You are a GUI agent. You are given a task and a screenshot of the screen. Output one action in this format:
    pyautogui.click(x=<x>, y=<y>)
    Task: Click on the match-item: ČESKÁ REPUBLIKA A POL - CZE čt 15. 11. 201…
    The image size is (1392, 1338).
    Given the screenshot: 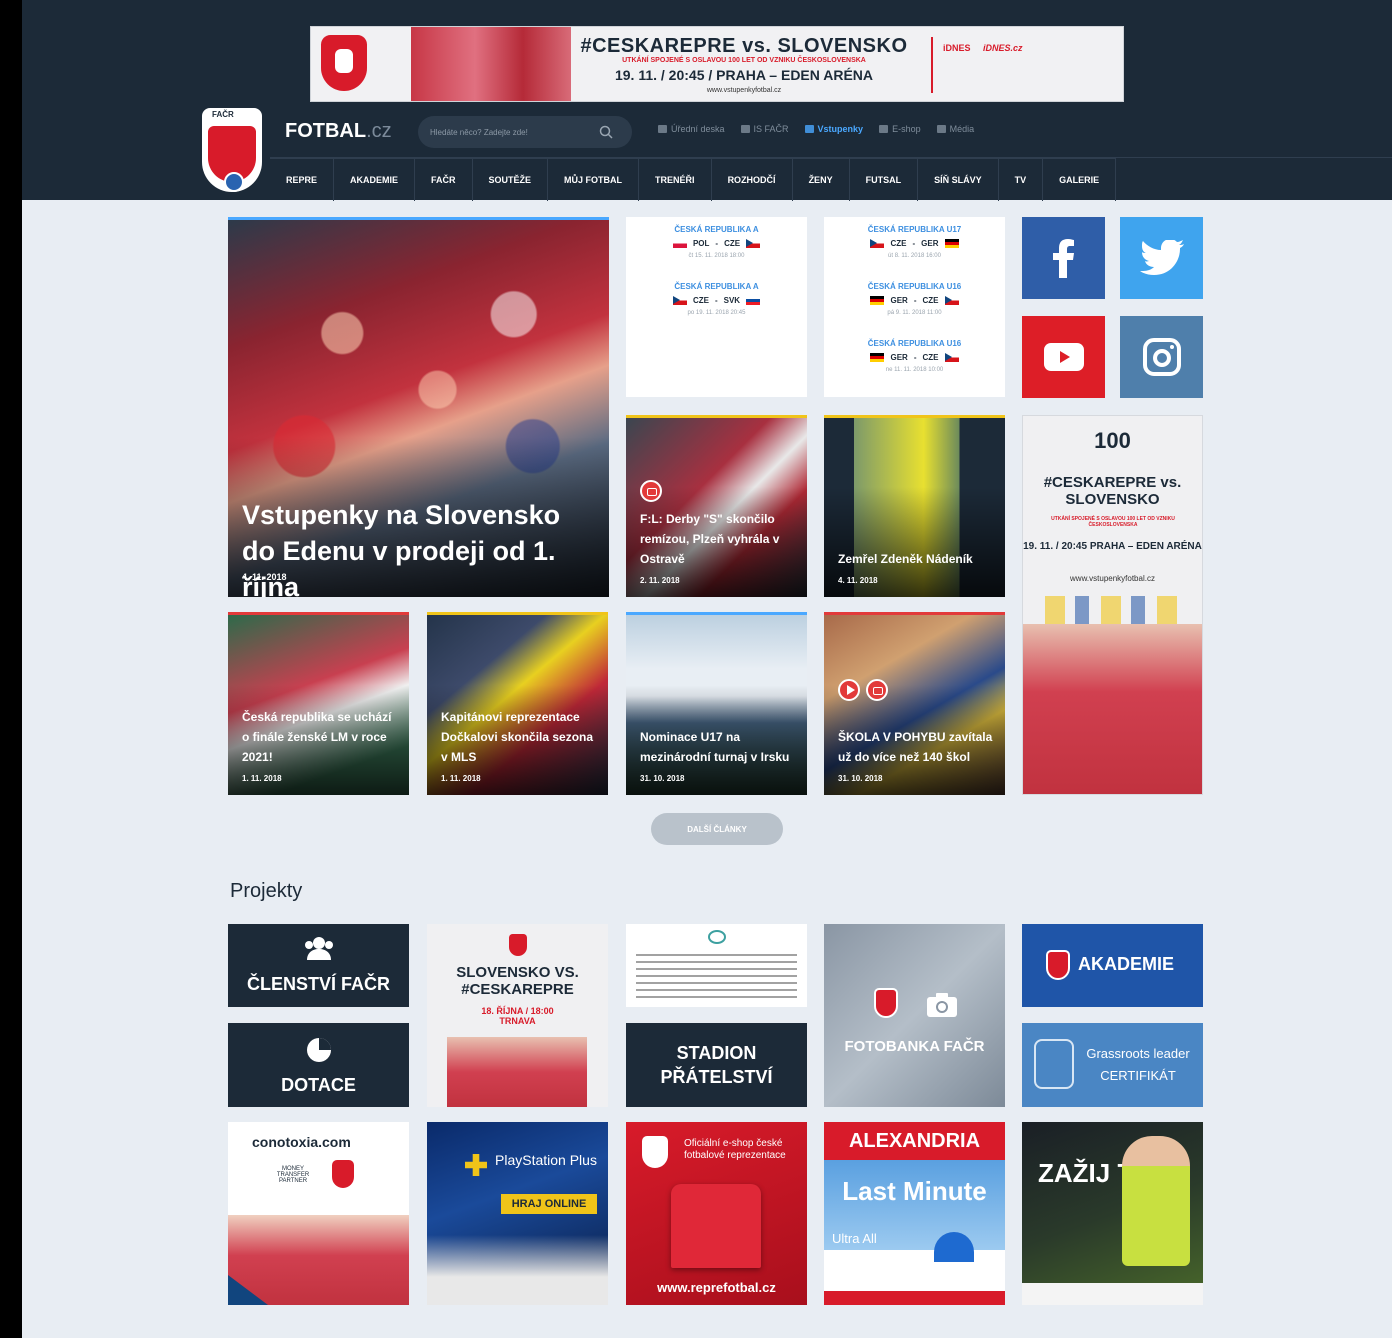 What is the action you would take?
    pyautogui.click(x=716, y=242)
    